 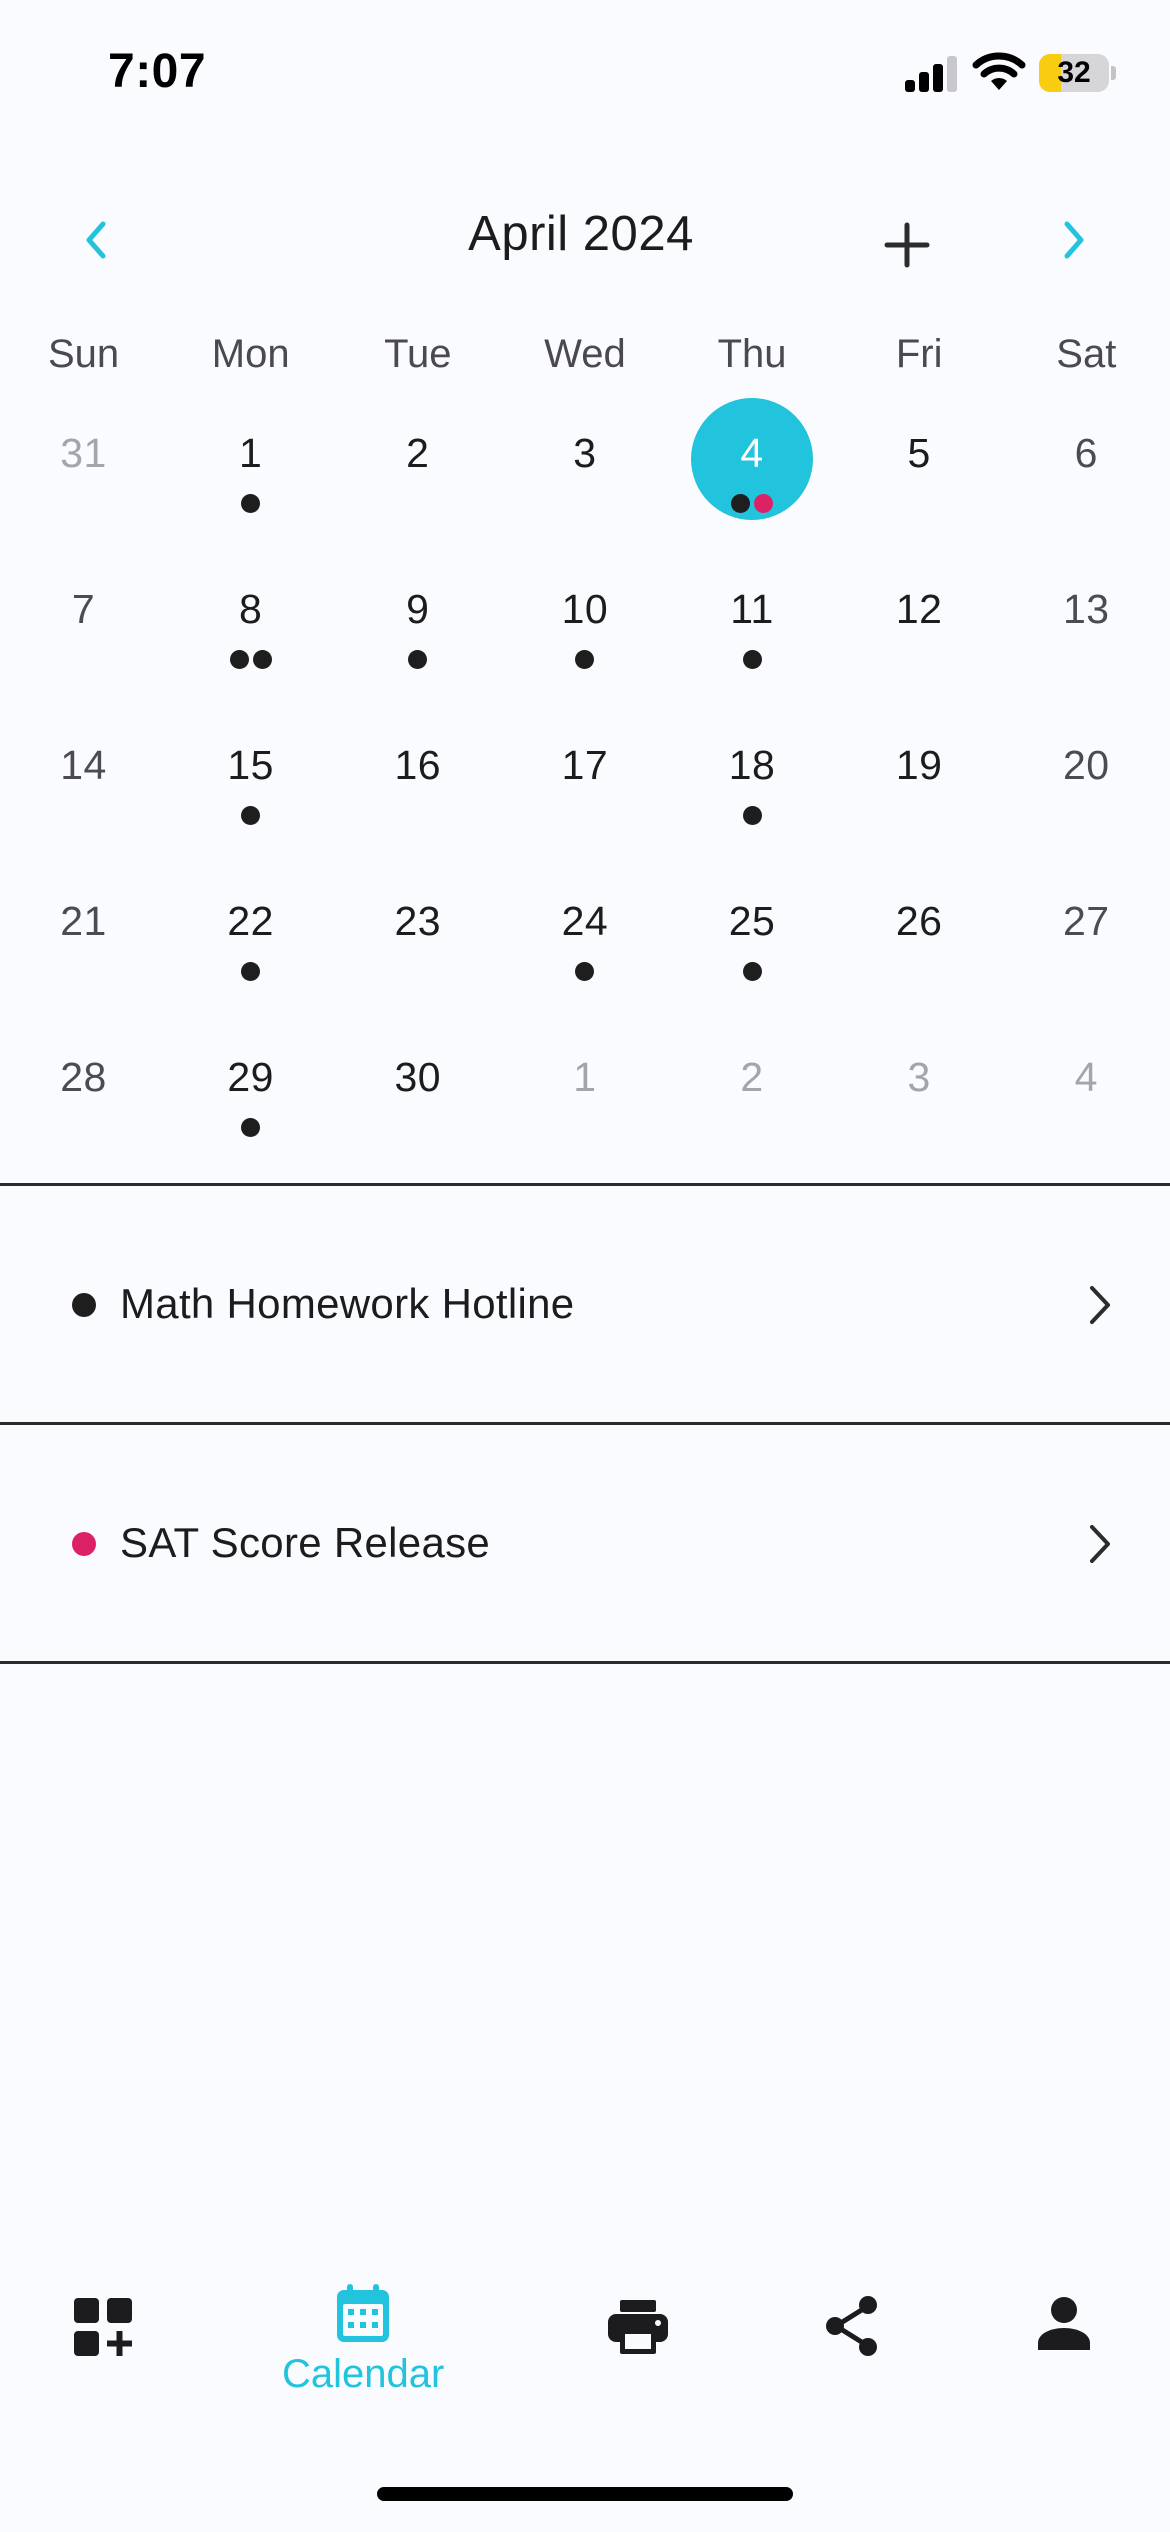 I want to click on day-number: 2, so click(x=752, y=1077).